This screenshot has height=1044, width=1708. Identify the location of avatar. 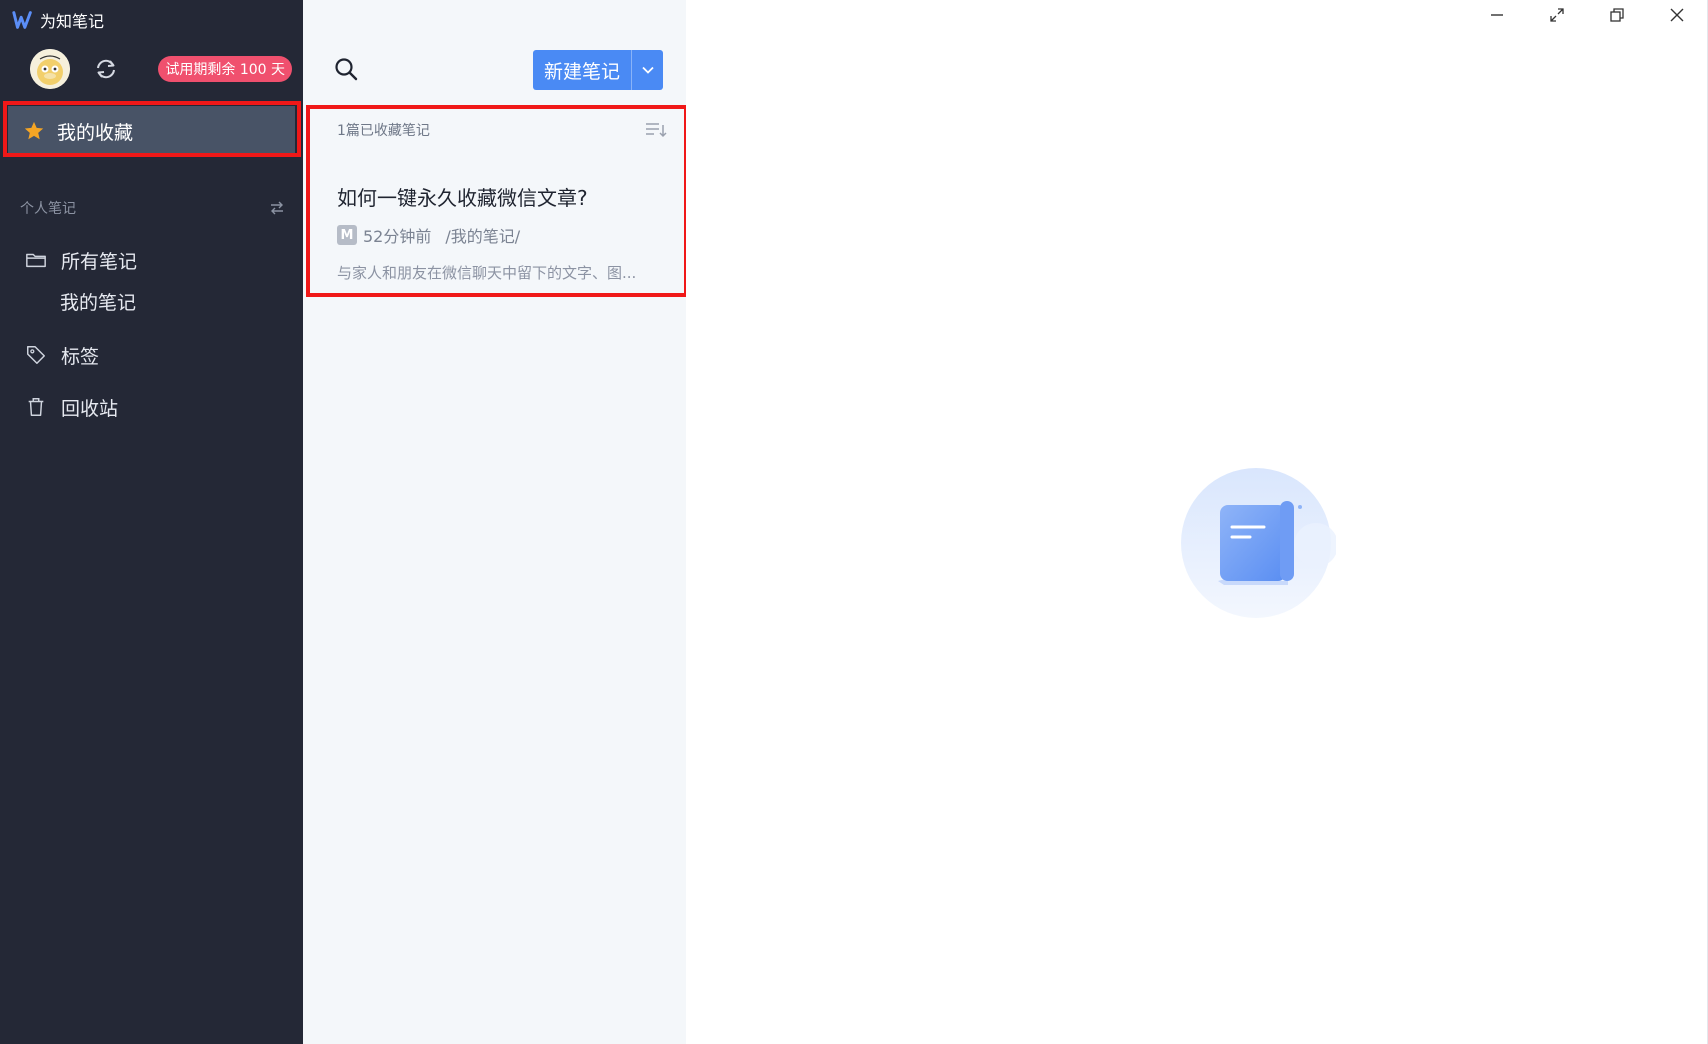
(50, 69).